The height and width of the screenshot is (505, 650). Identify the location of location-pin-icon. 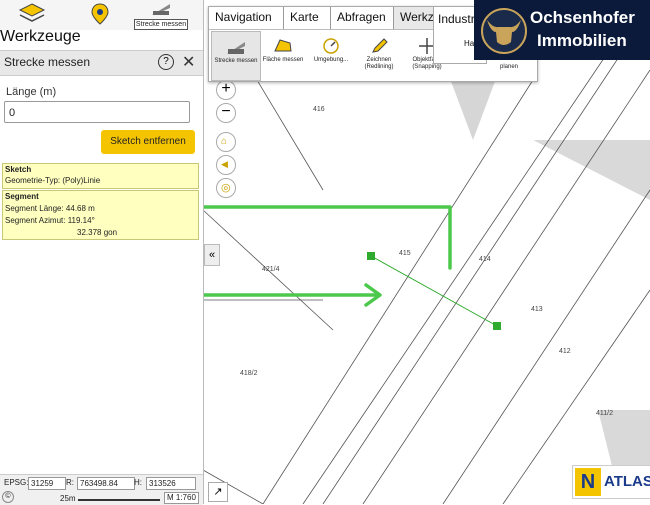
(100, 14).